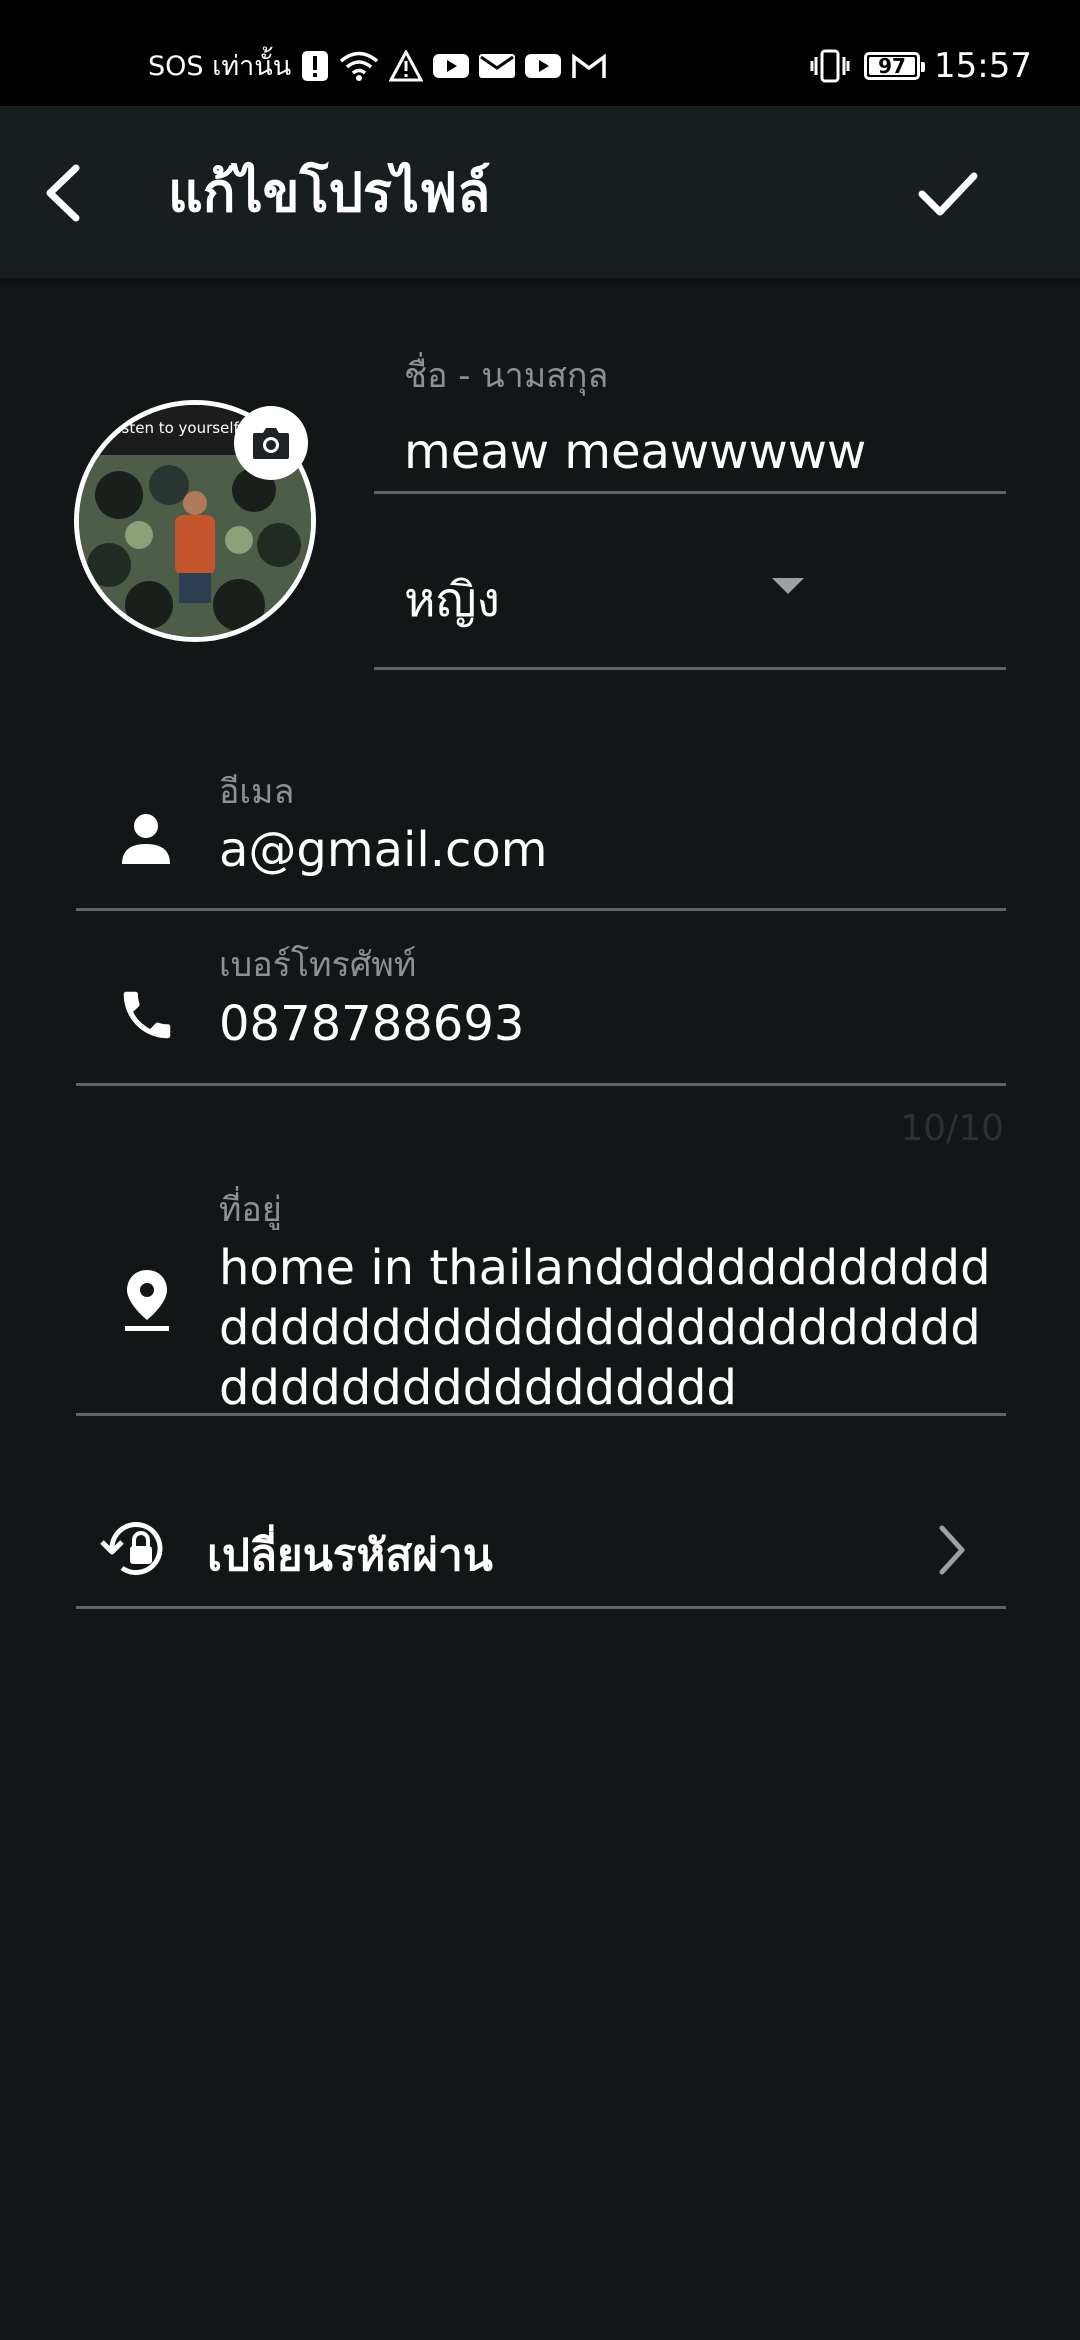  I want to click on check-icon, so click(948, 194).